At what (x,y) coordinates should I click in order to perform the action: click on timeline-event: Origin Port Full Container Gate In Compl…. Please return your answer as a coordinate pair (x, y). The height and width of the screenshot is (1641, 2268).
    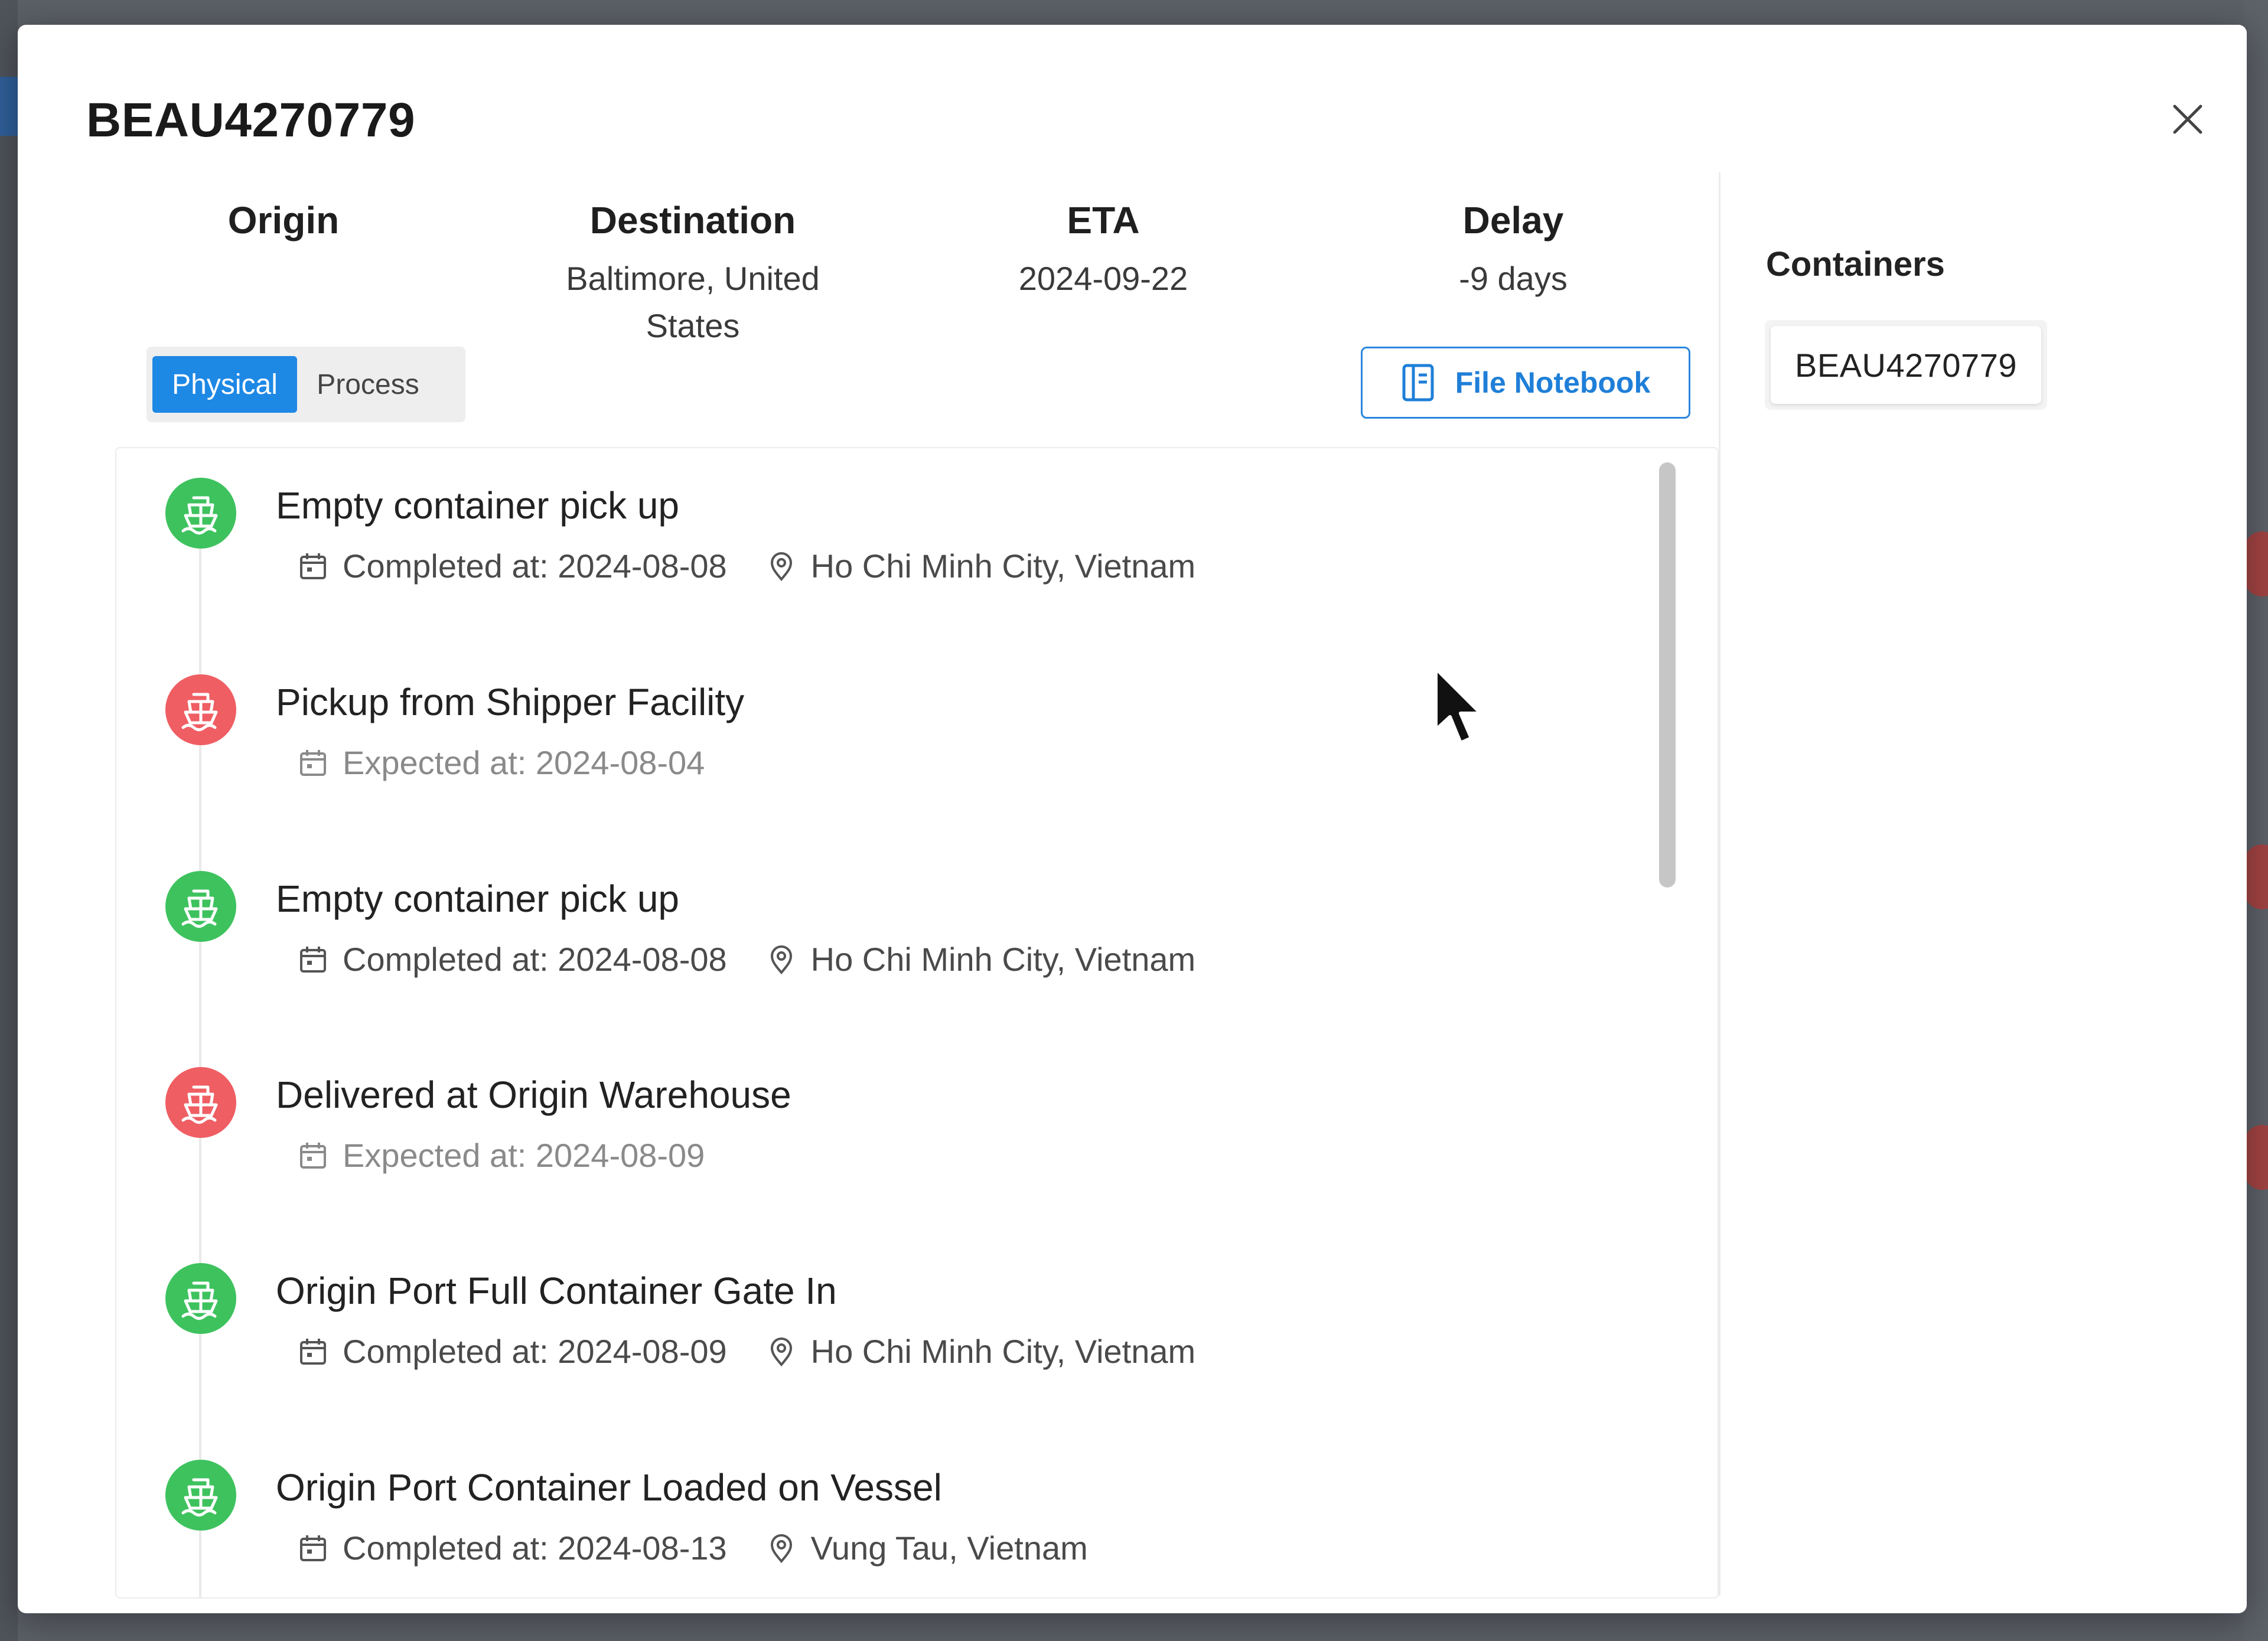
    Looking at the image, I should click on (884, 1323).